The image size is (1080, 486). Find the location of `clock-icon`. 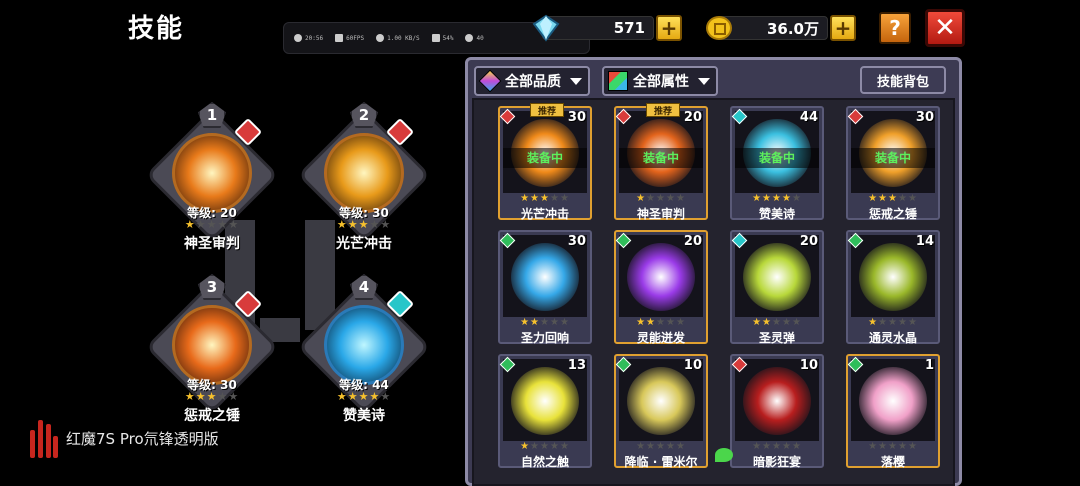

clock-icon is located at coordinates (298, 38).